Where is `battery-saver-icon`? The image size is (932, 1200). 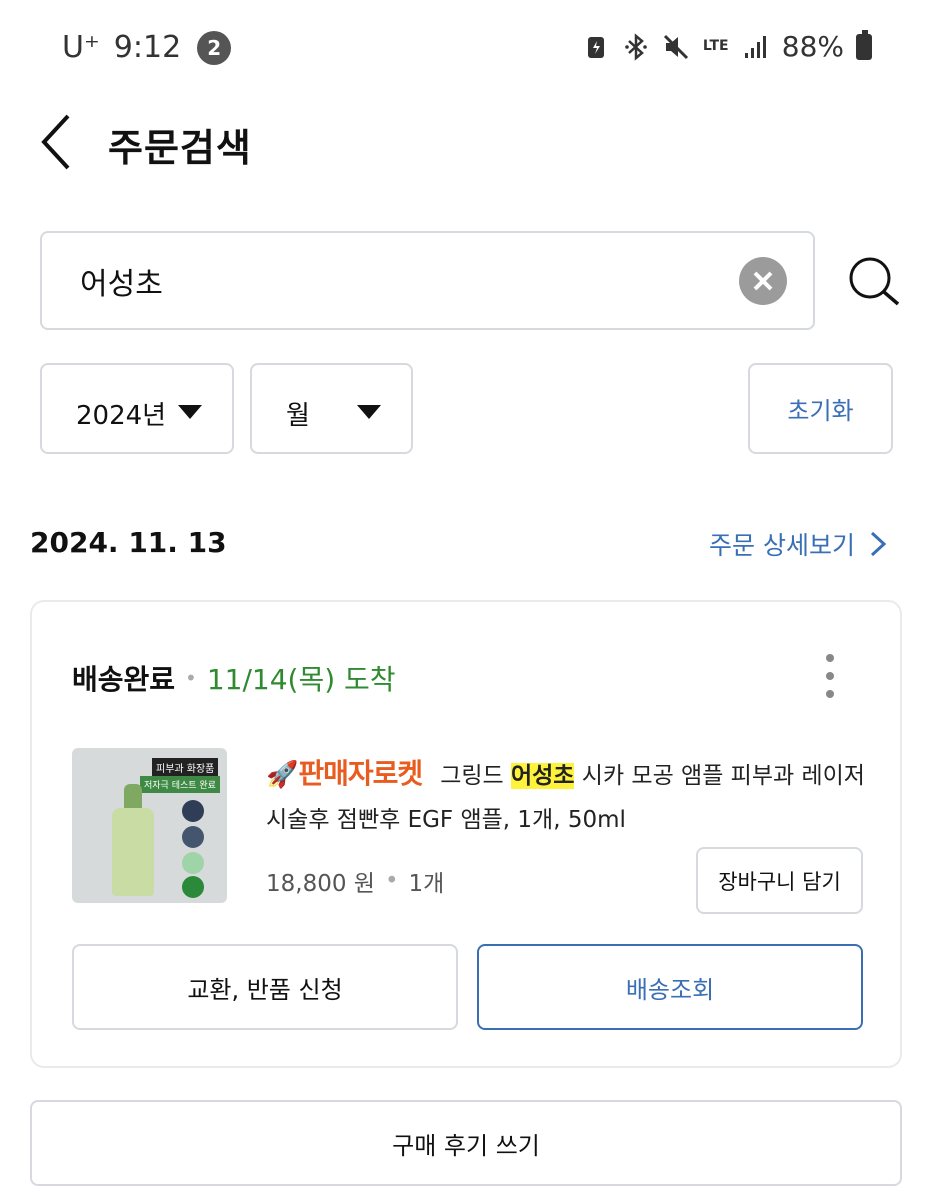 battery-saver-icon is located at coordinates (596, 47).